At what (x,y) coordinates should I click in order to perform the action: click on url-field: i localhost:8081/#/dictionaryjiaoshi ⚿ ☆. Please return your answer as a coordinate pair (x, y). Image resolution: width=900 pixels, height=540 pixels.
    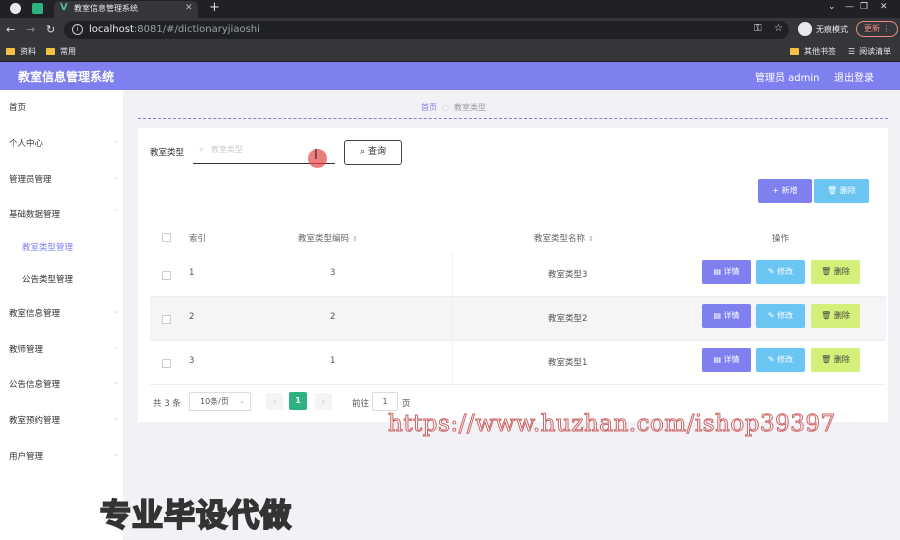
    Looking at the image, I should click on (426, 30).